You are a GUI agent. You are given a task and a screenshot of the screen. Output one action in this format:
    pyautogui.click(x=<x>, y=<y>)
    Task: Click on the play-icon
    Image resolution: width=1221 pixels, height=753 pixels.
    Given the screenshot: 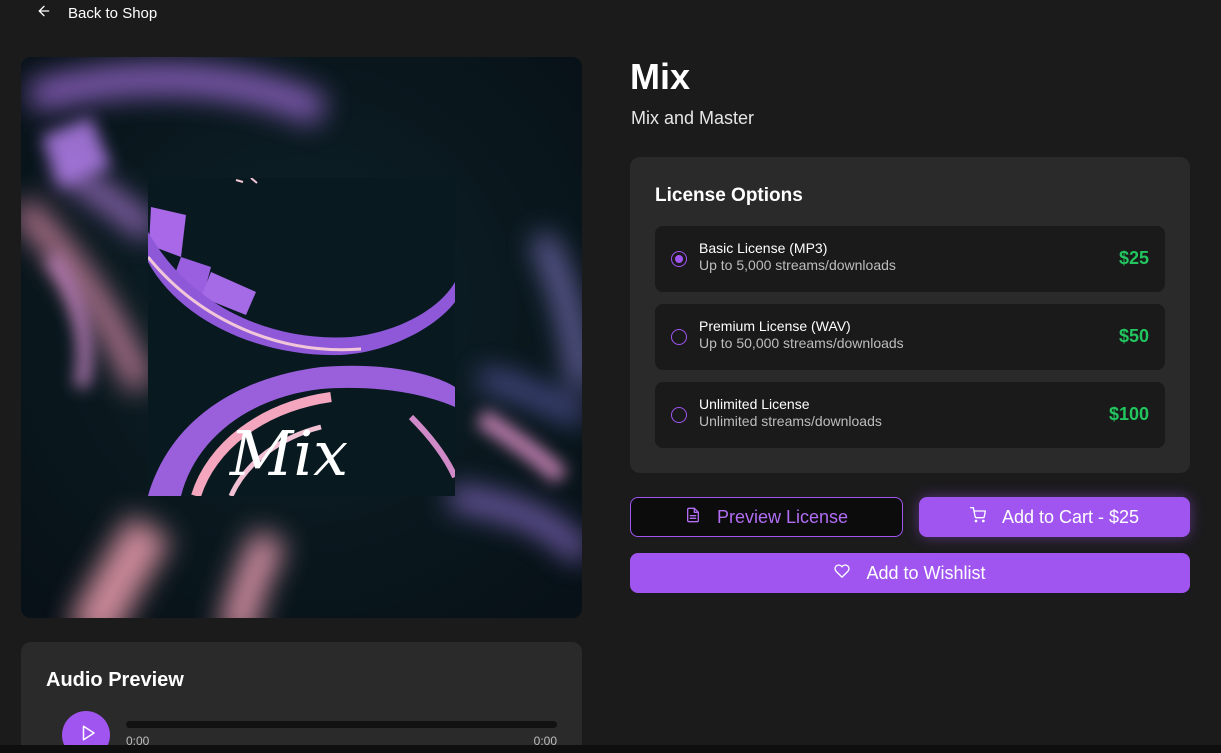 What is the action you would take?
    pyautogui.click(x=86, y=735)
    